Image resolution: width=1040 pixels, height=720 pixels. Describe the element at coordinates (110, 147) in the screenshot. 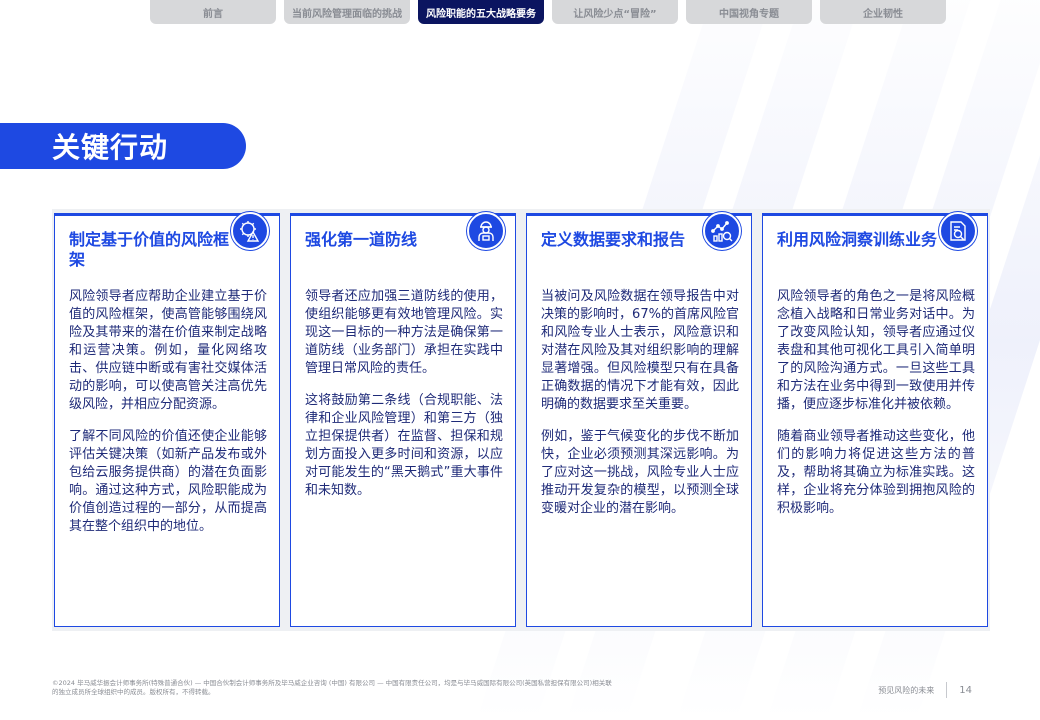

I see `section-heading: 关键行动` at that location.